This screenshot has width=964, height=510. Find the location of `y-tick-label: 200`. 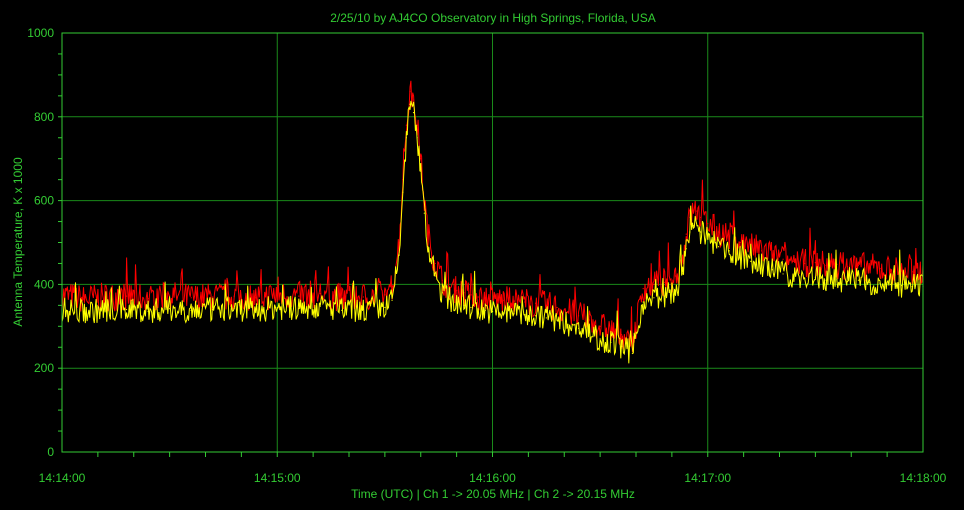

y-tick-label: 200 is located at coordinates (44, 368).